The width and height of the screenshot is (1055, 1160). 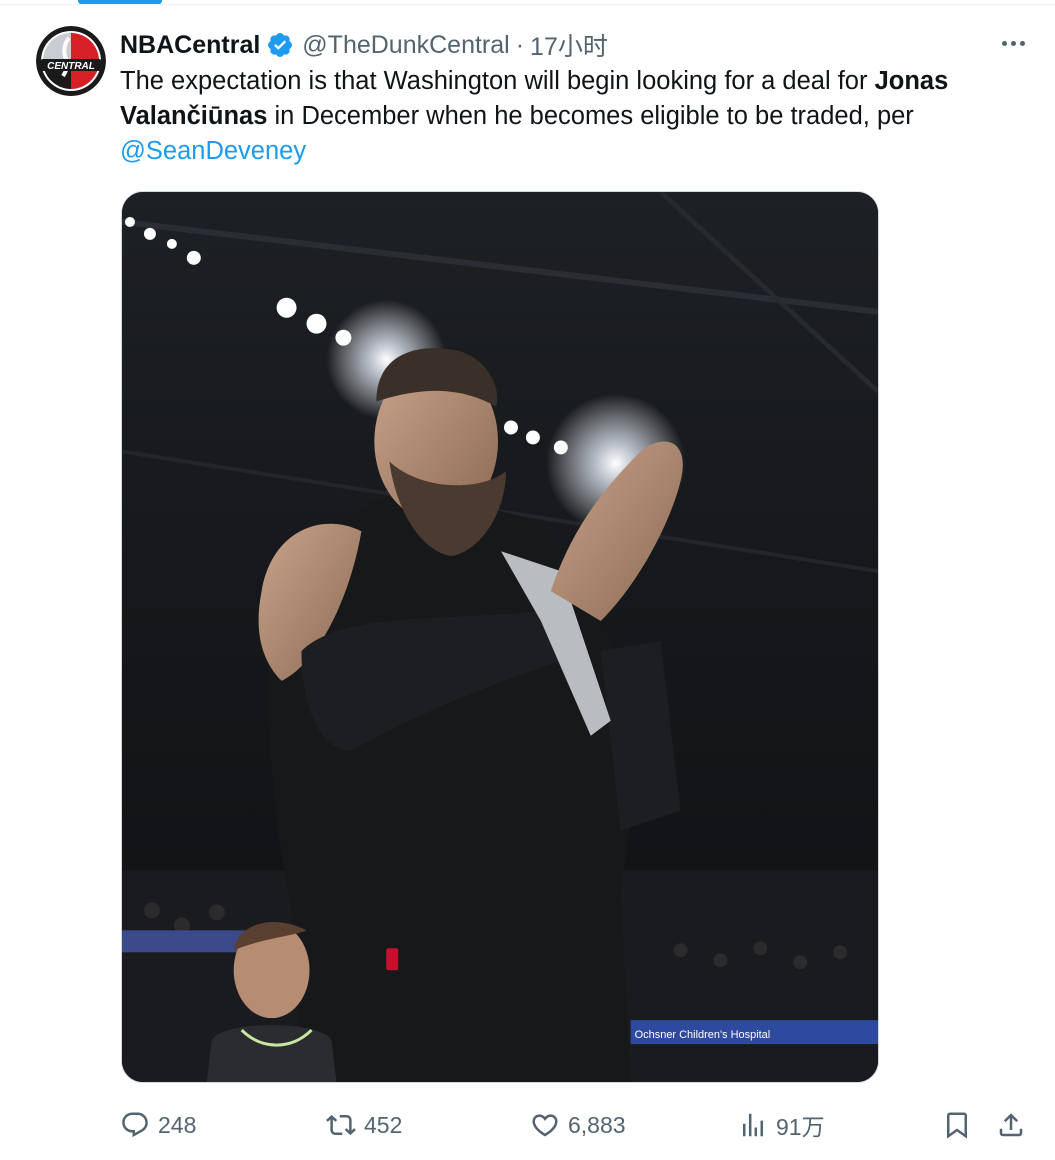 I want to click on more-icon, so click(x=1013, y=43).